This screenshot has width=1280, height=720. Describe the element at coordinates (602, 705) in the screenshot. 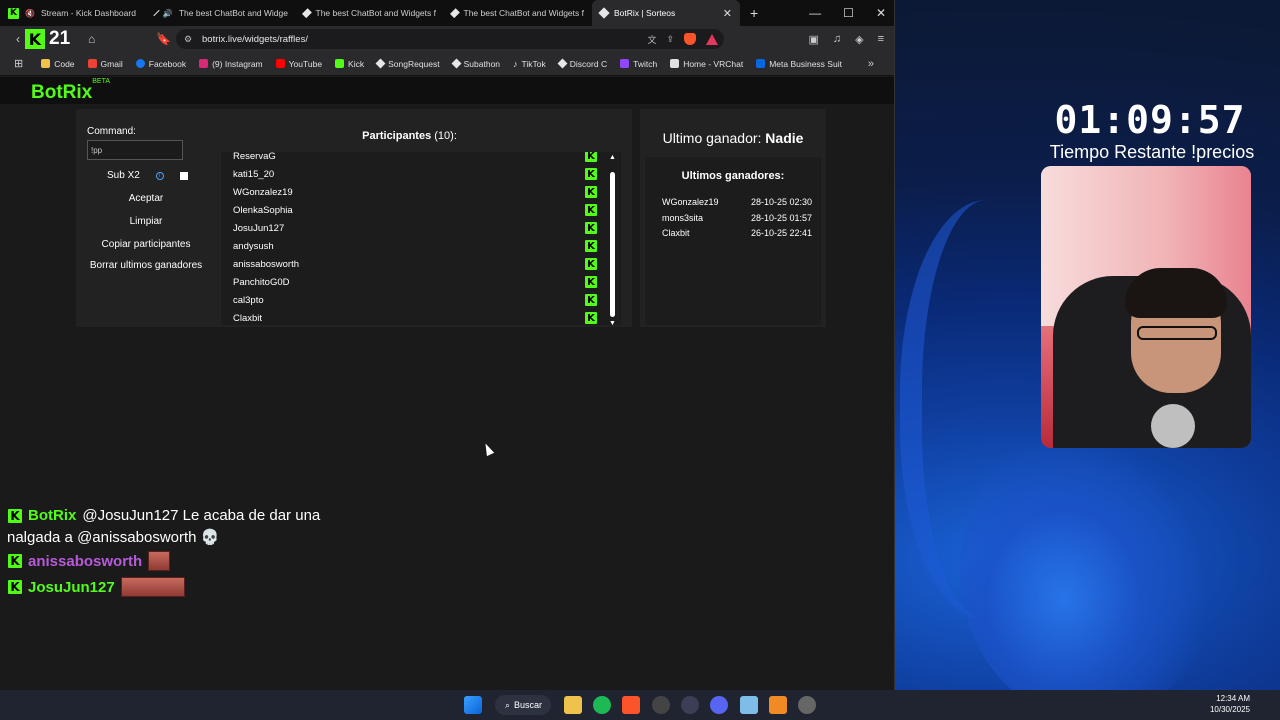

I see `spotify-icon` at that location.